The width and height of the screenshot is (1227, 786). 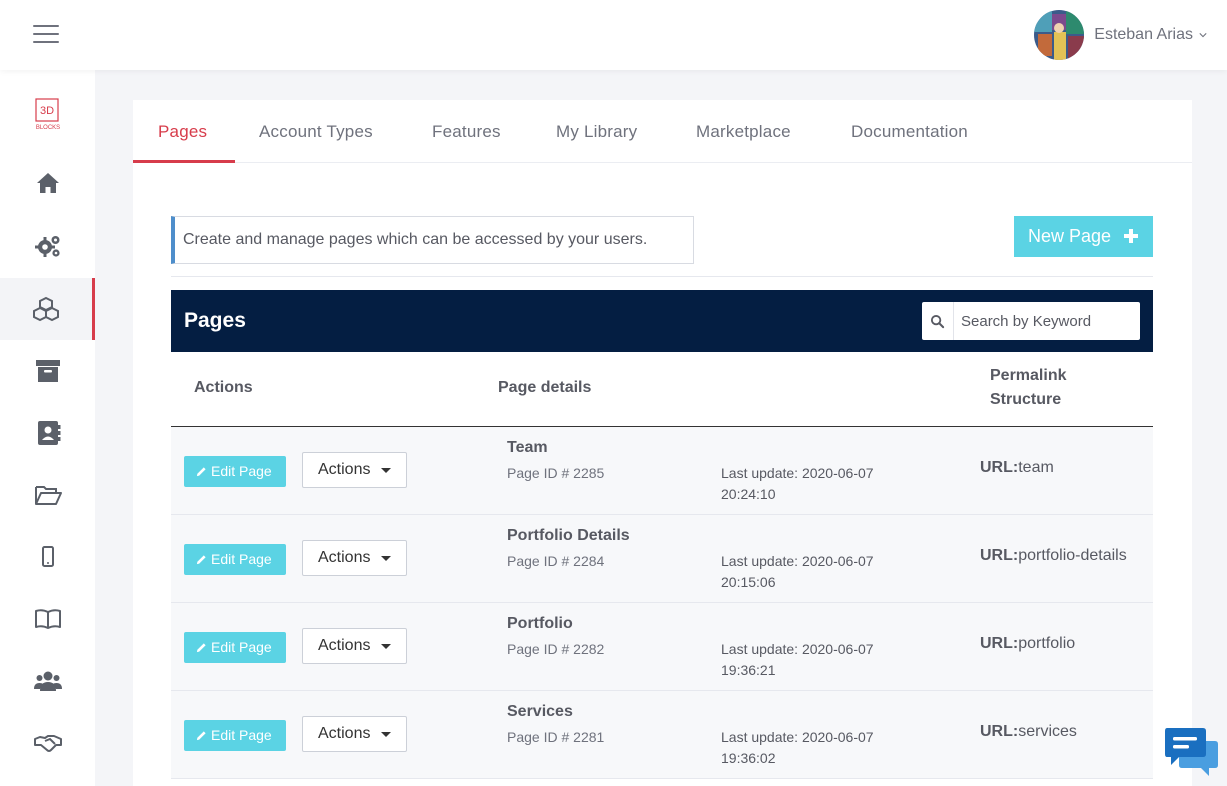 What do you see at coordinates (748, 494) in the screenshot?
I see `last-update-time: 20:24:10` at bounding box center [748, 494].